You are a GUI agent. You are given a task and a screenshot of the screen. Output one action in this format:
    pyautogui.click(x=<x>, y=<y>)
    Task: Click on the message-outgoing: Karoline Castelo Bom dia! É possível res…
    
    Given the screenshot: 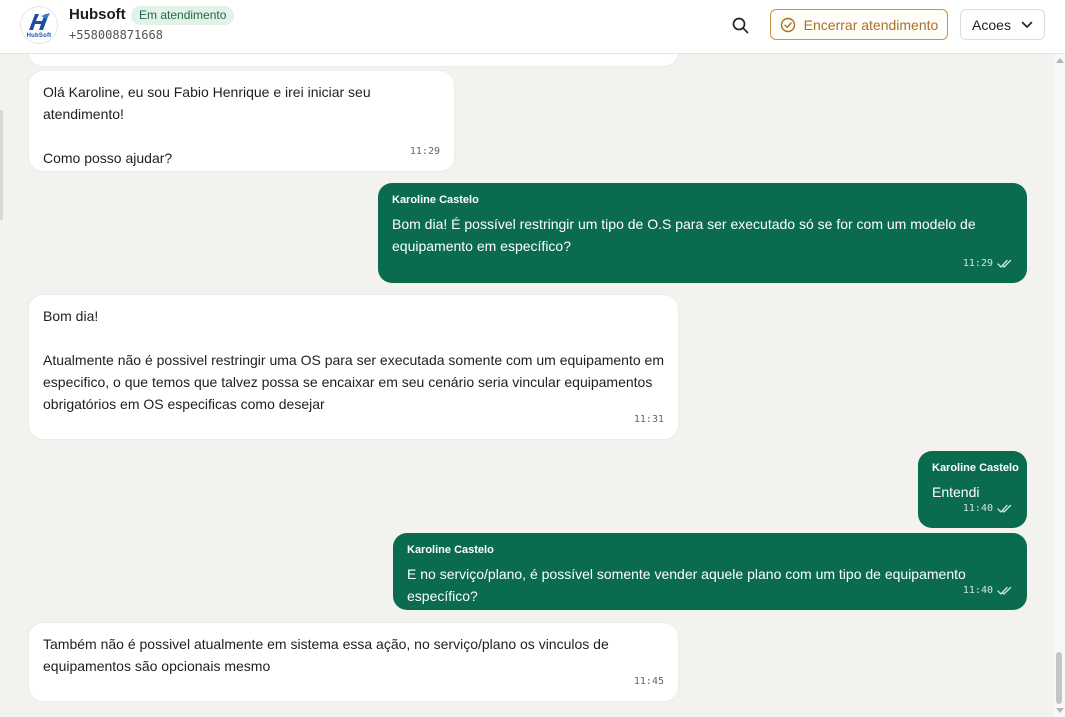 What is the action you would take?
    pyautogui.click(x=702, y=233)
    